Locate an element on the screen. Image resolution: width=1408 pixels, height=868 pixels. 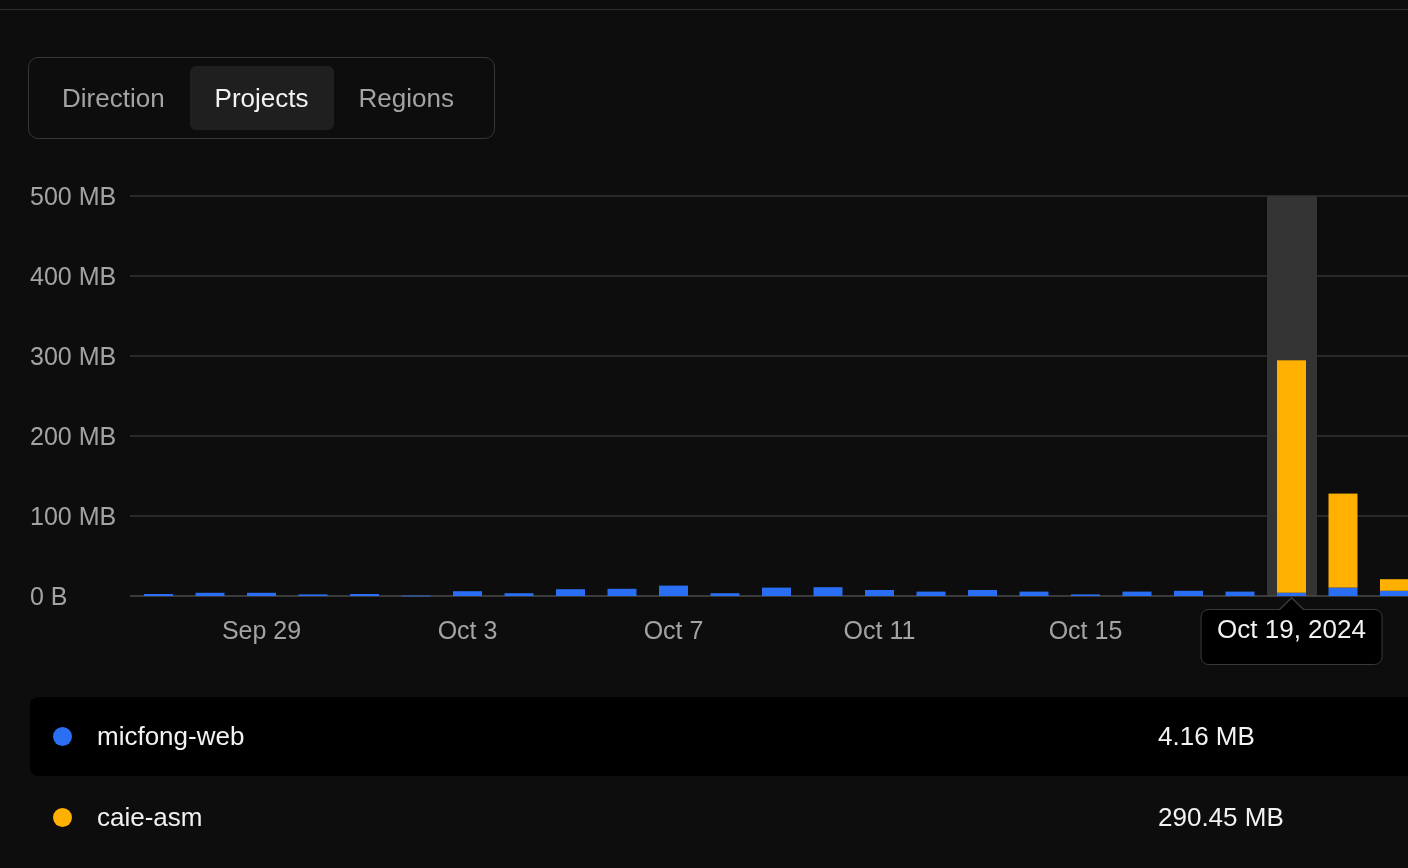
legend-row: caie-asm 290.45 MB is located at coordinates (719, 817).